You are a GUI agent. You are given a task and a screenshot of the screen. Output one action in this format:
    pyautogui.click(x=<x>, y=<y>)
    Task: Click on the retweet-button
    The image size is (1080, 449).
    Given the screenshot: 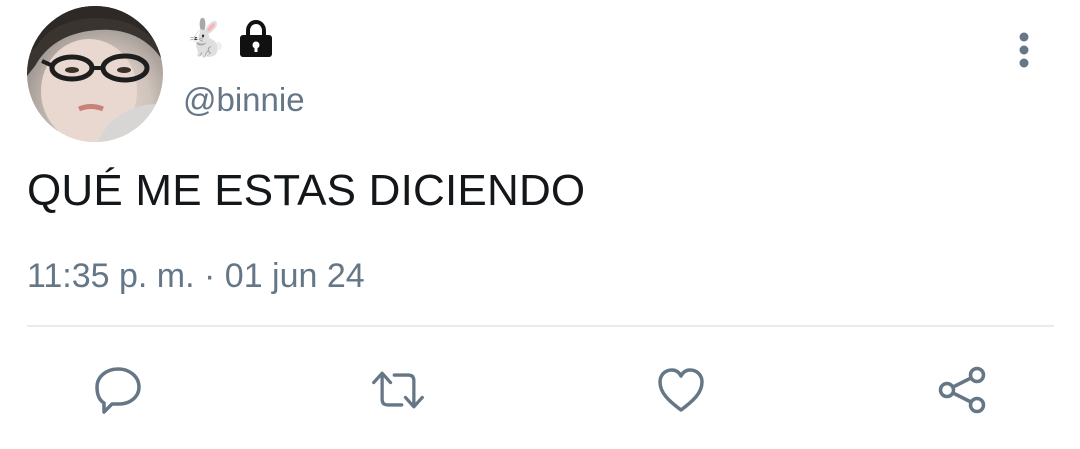 What is the action you would take?
    pyautogui.click(x=398, y=390)
    